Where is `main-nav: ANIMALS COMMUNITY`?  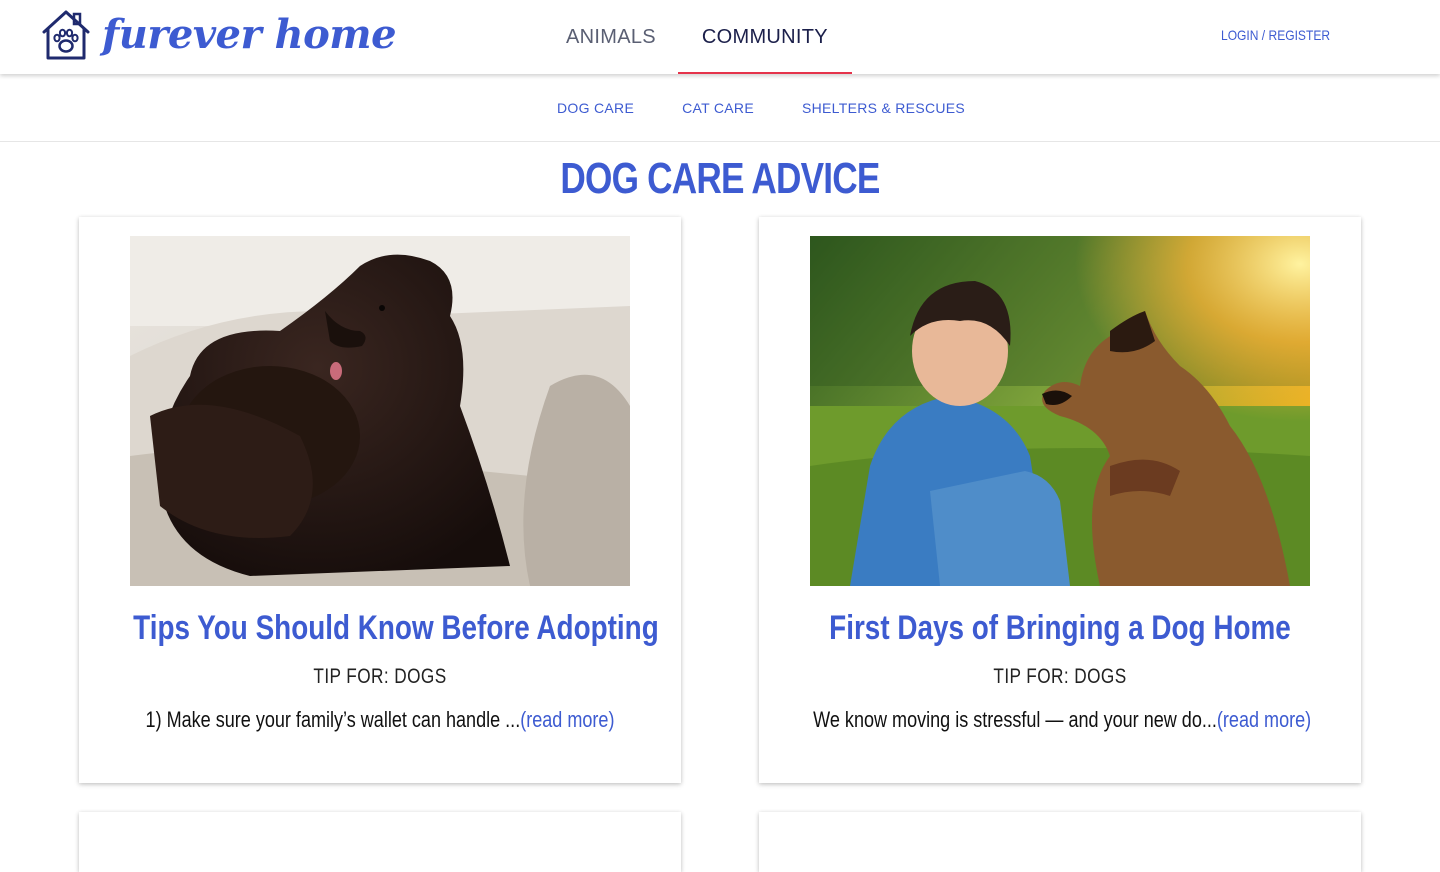 main-nav: ANIMALS COMMUNITY is located at coordinates (698, 37).